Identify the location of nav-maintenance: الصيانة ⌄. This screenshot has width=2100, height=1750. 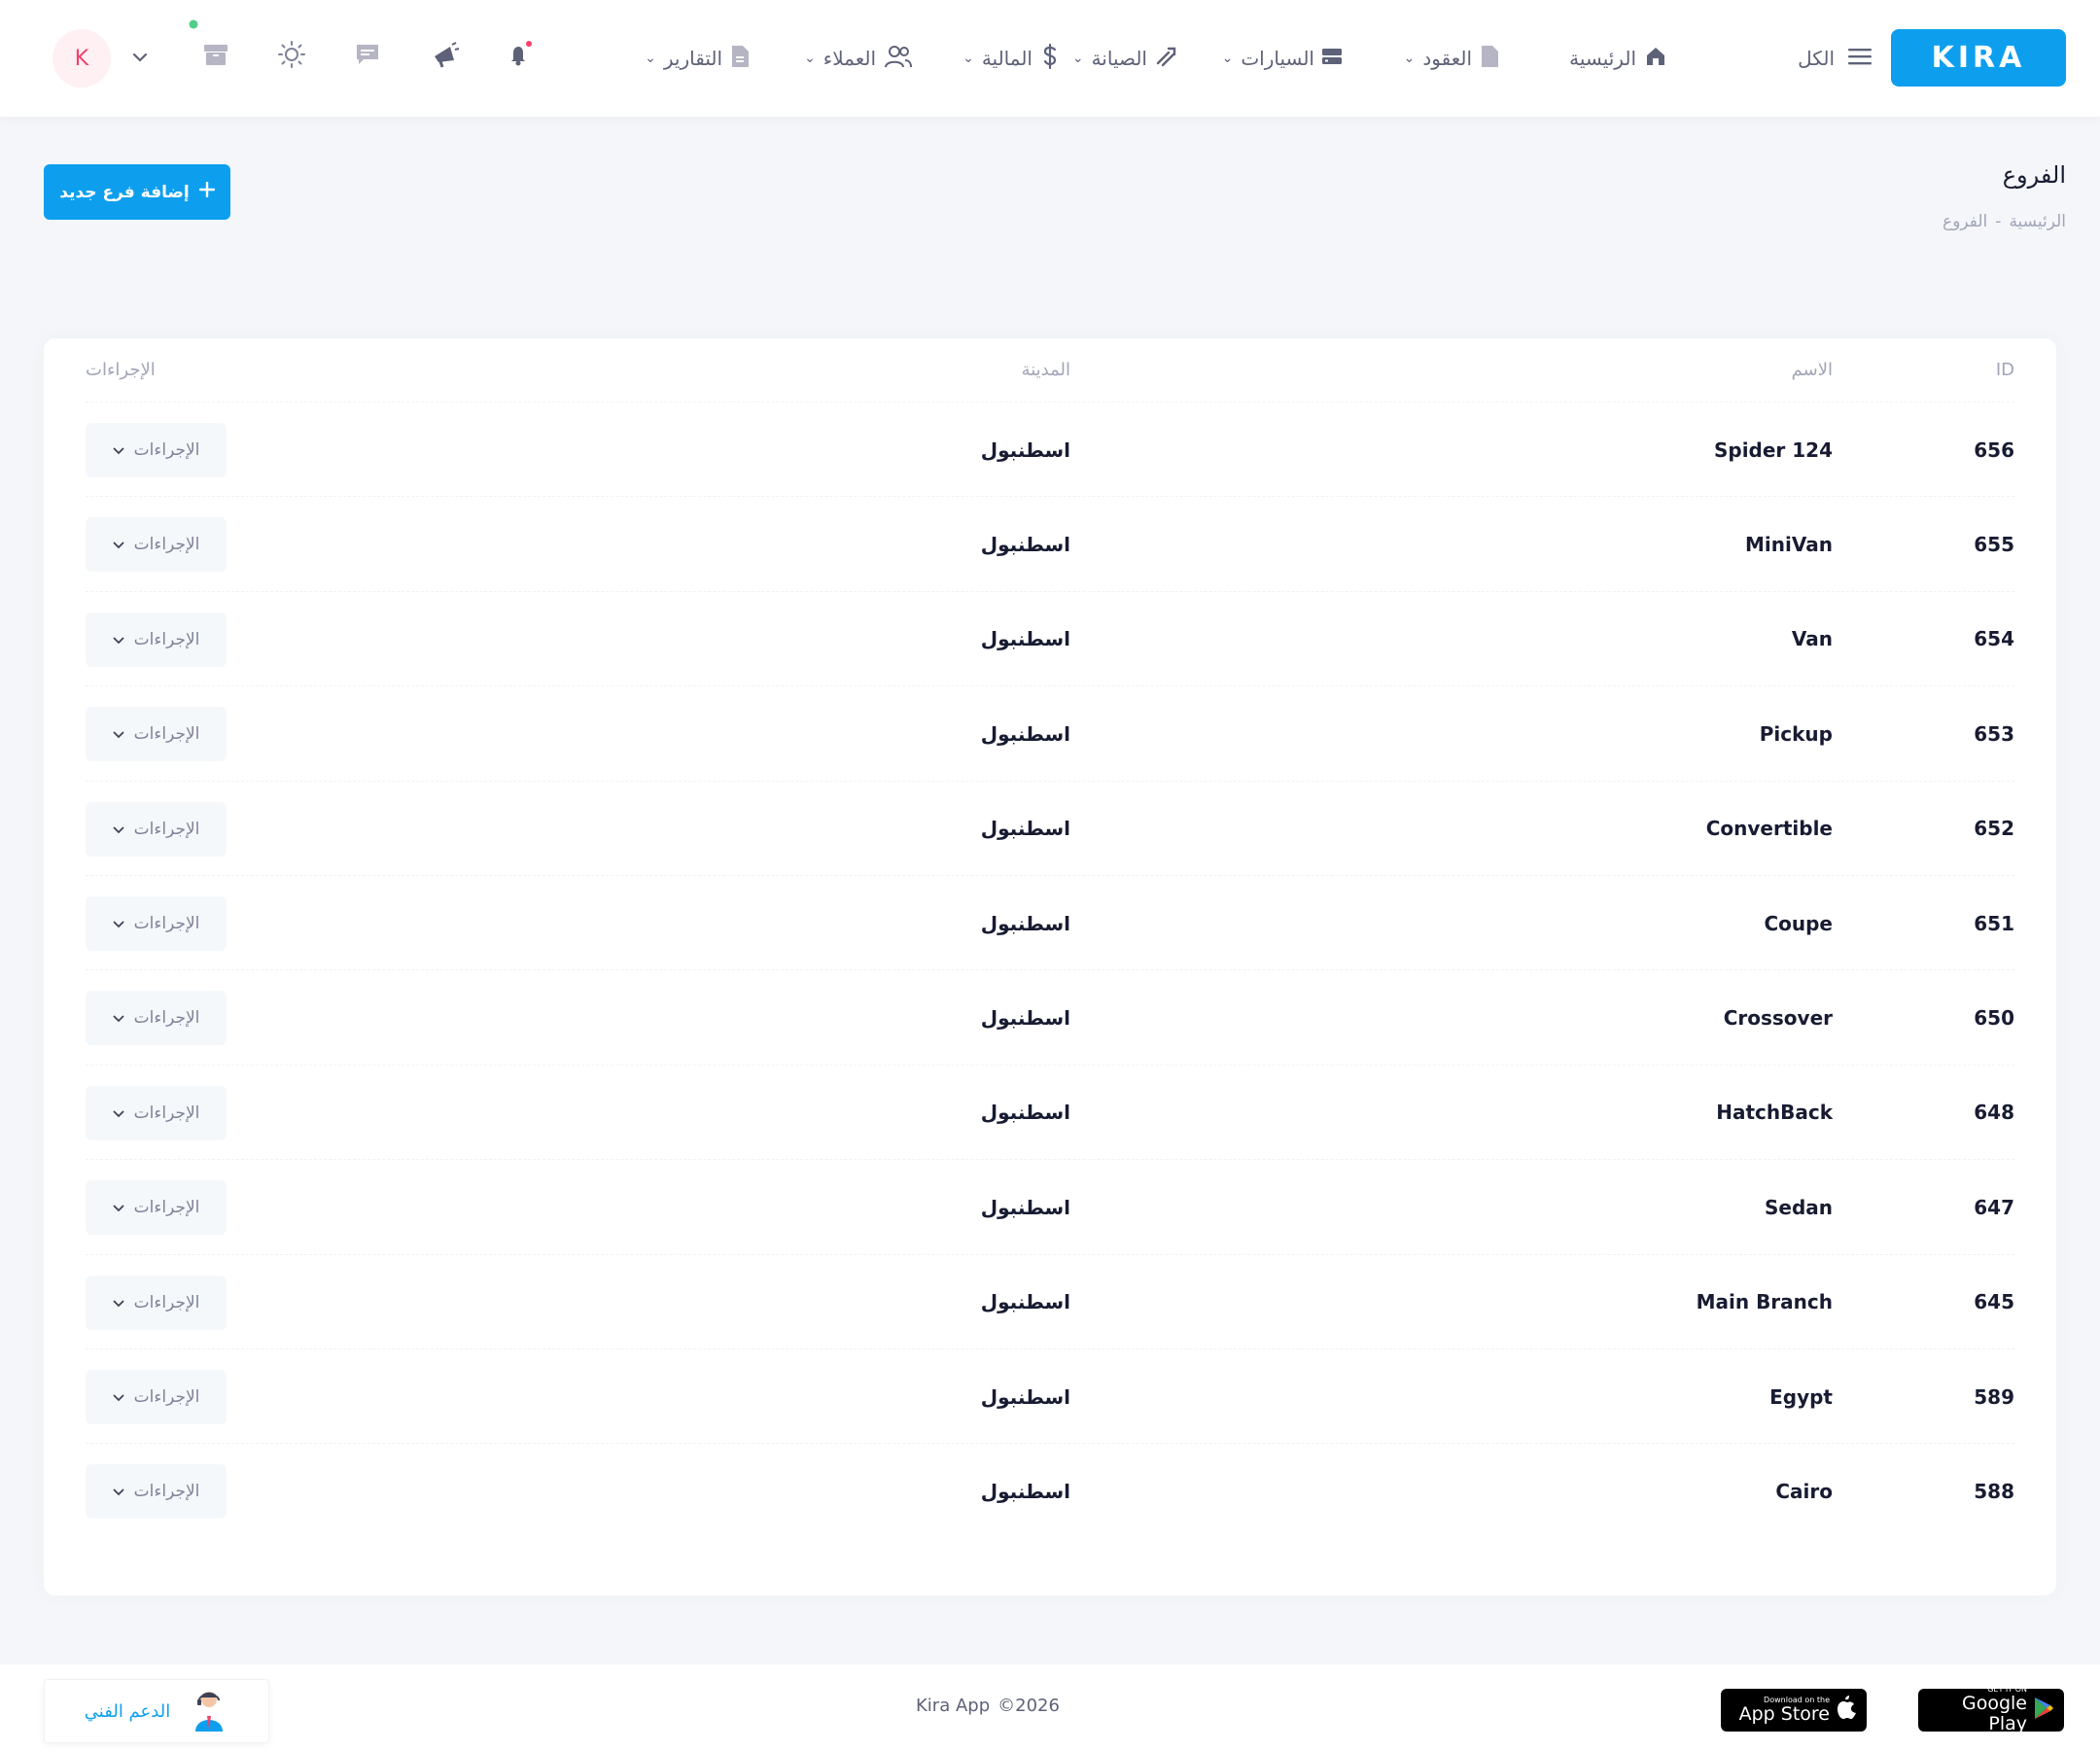
(1125, 58).